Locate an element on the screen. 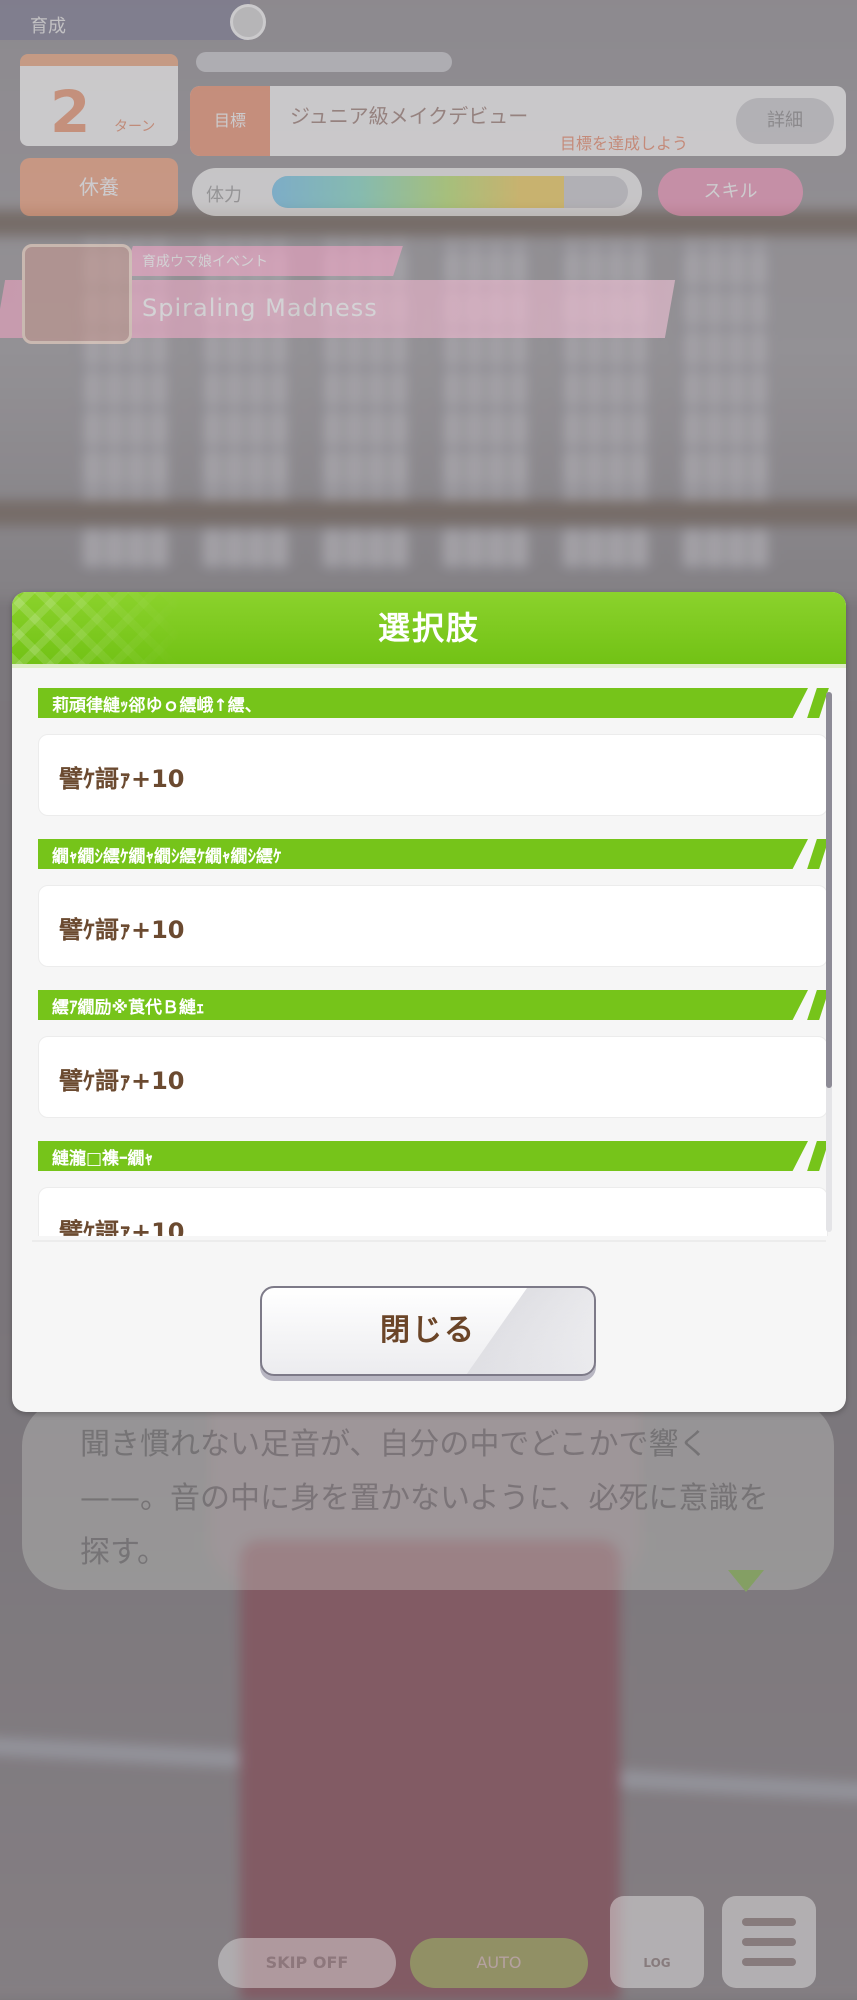  info-icon is located at coordinates (248, 22).